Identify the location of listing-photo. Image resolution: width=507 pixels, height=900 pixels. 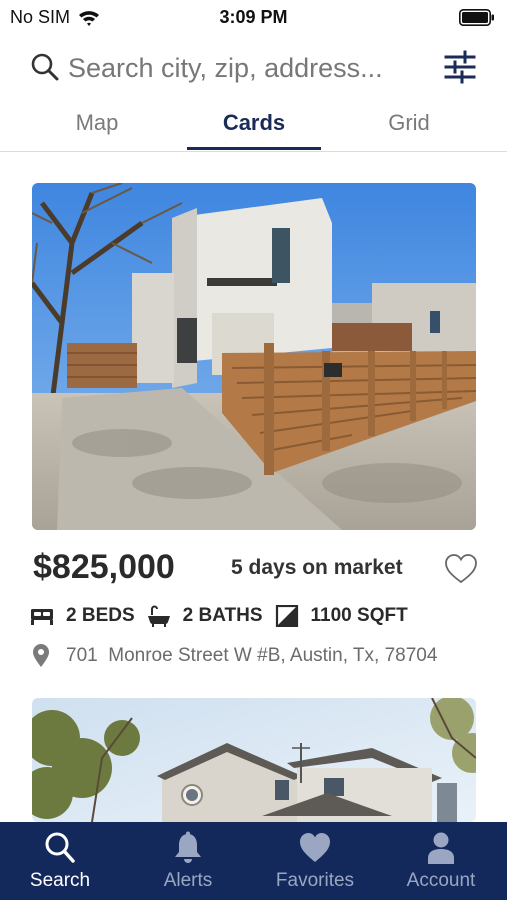
(254, 760).